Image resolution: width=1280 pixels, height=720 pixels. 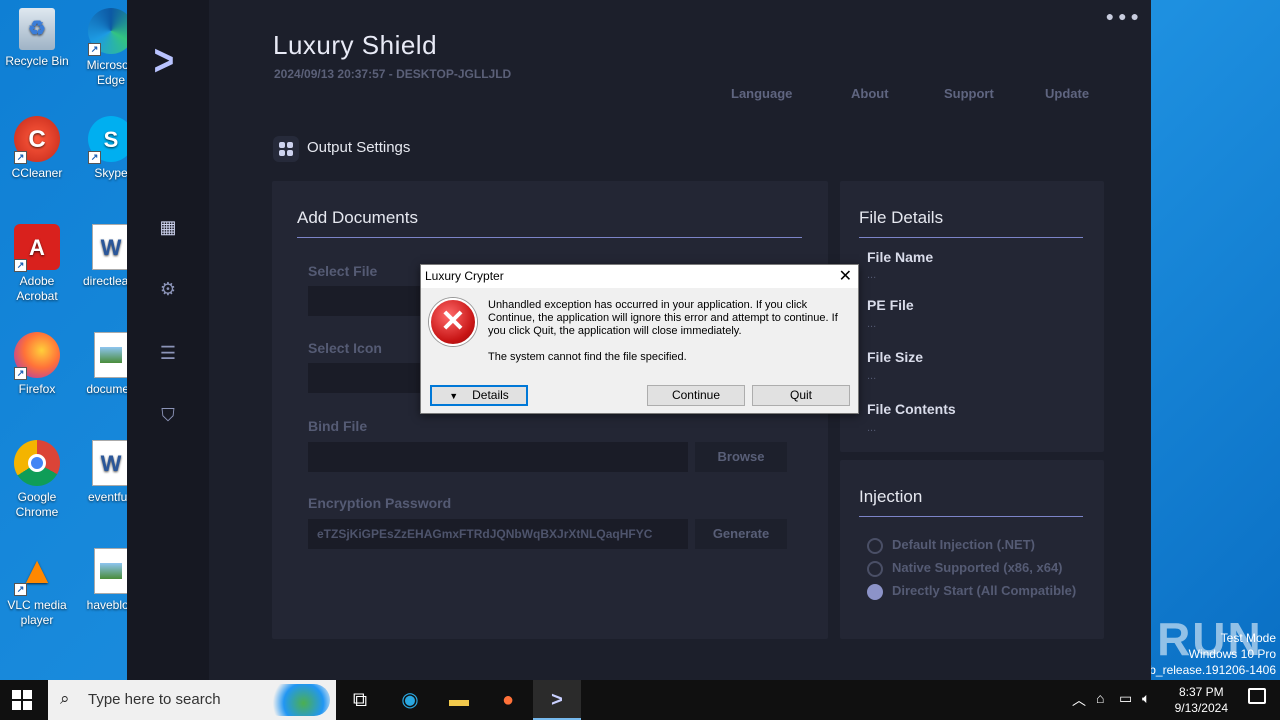 I want to click on desktop-icon-label: CCleaner, so click(x=37, y=173).